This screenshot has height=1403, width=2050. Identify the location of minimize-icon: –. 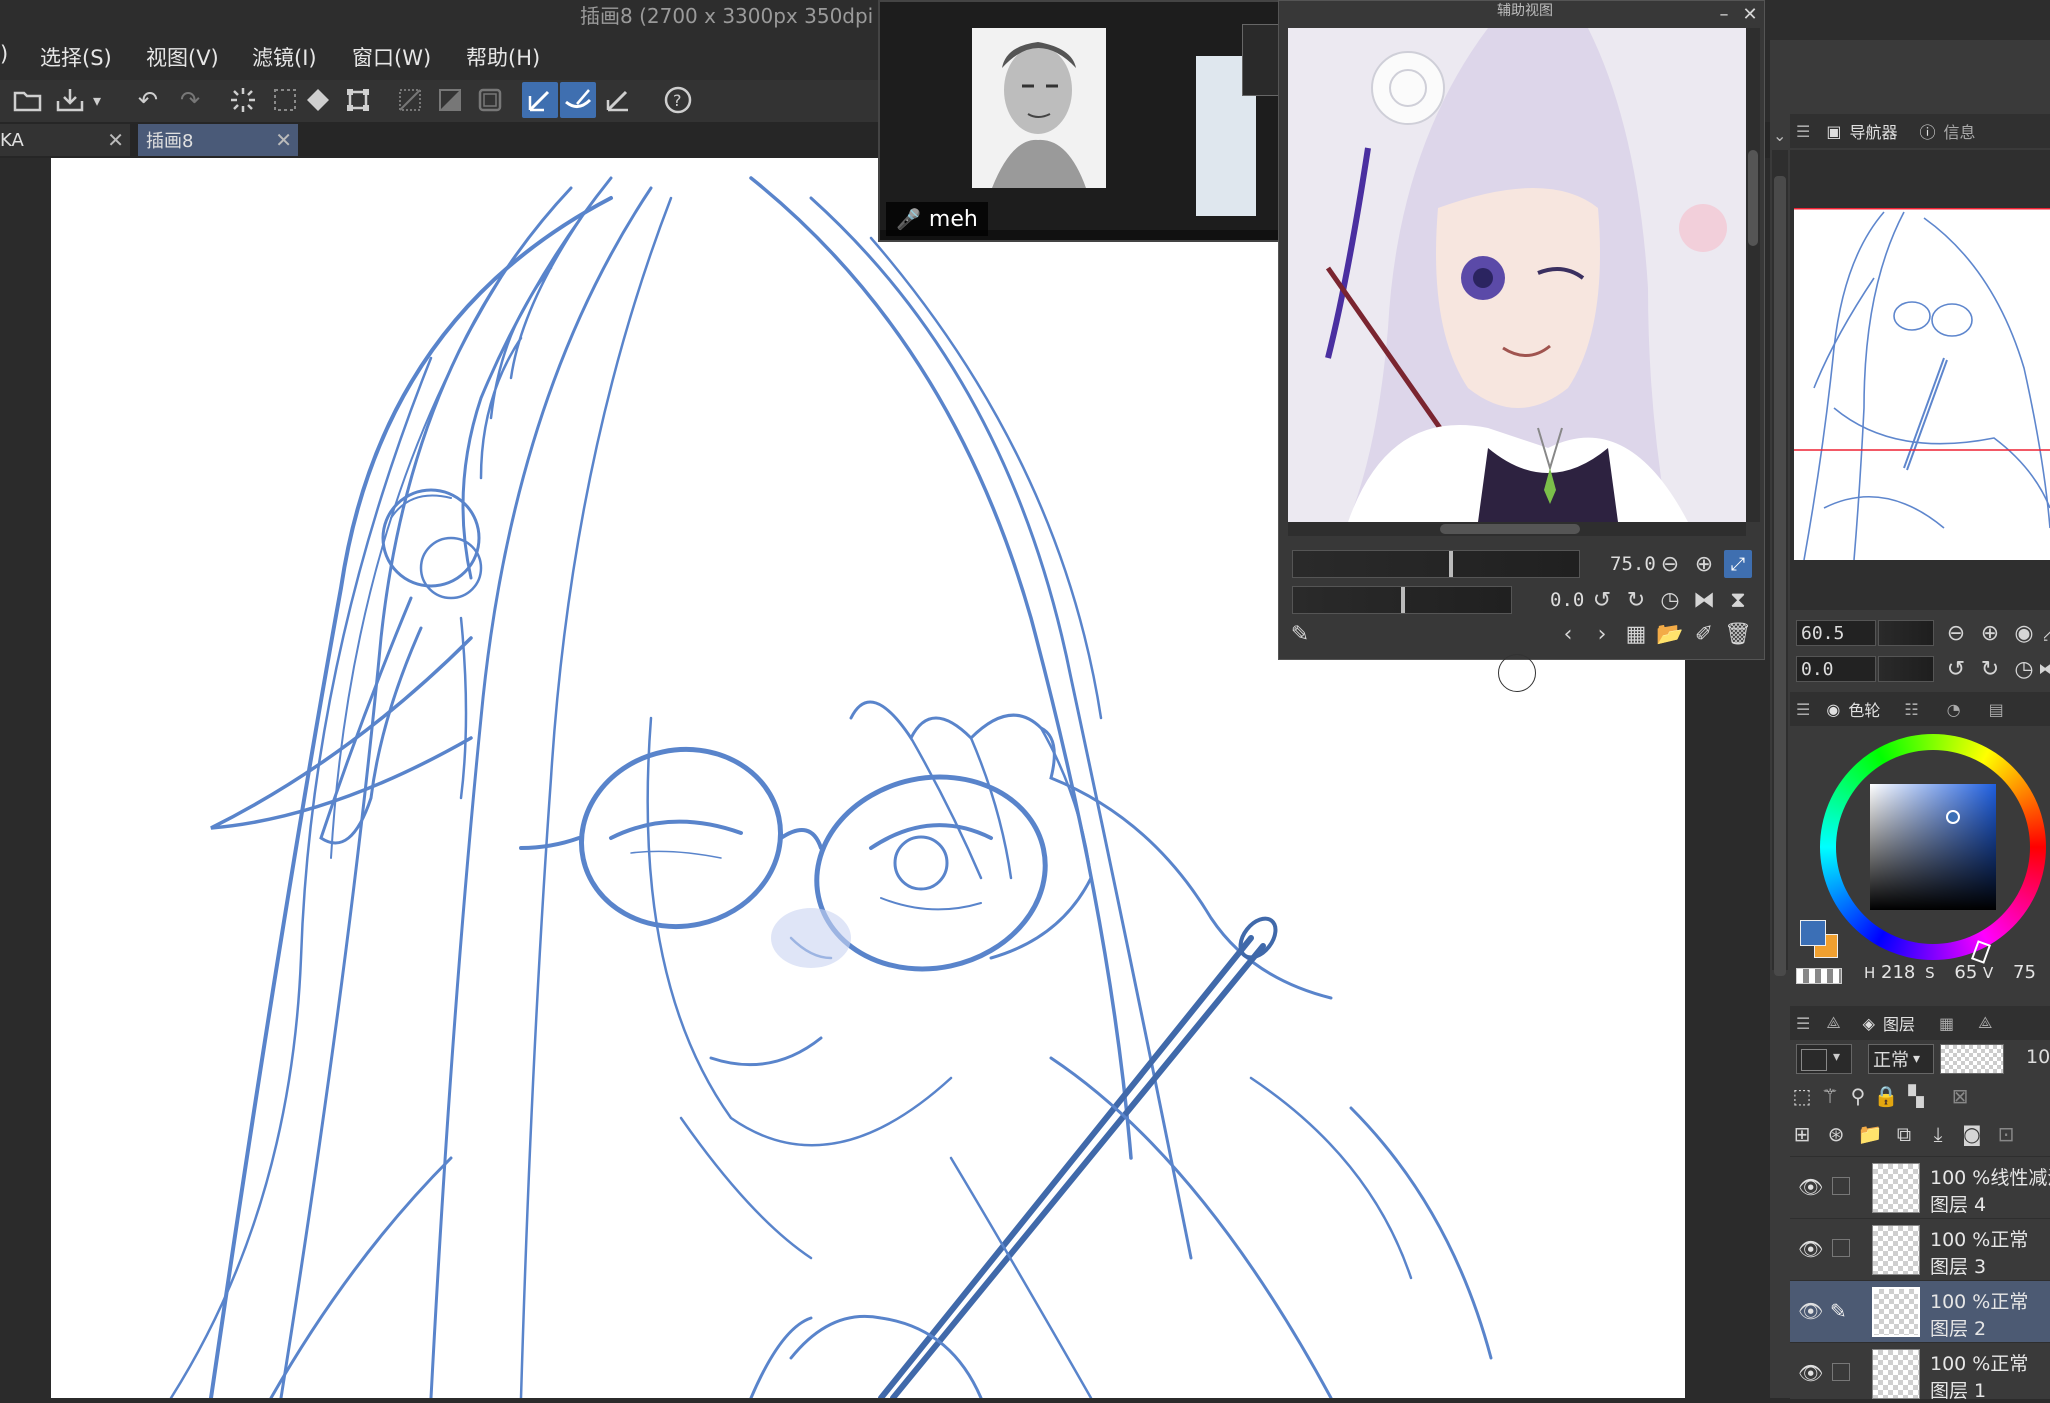
(1724, 14).